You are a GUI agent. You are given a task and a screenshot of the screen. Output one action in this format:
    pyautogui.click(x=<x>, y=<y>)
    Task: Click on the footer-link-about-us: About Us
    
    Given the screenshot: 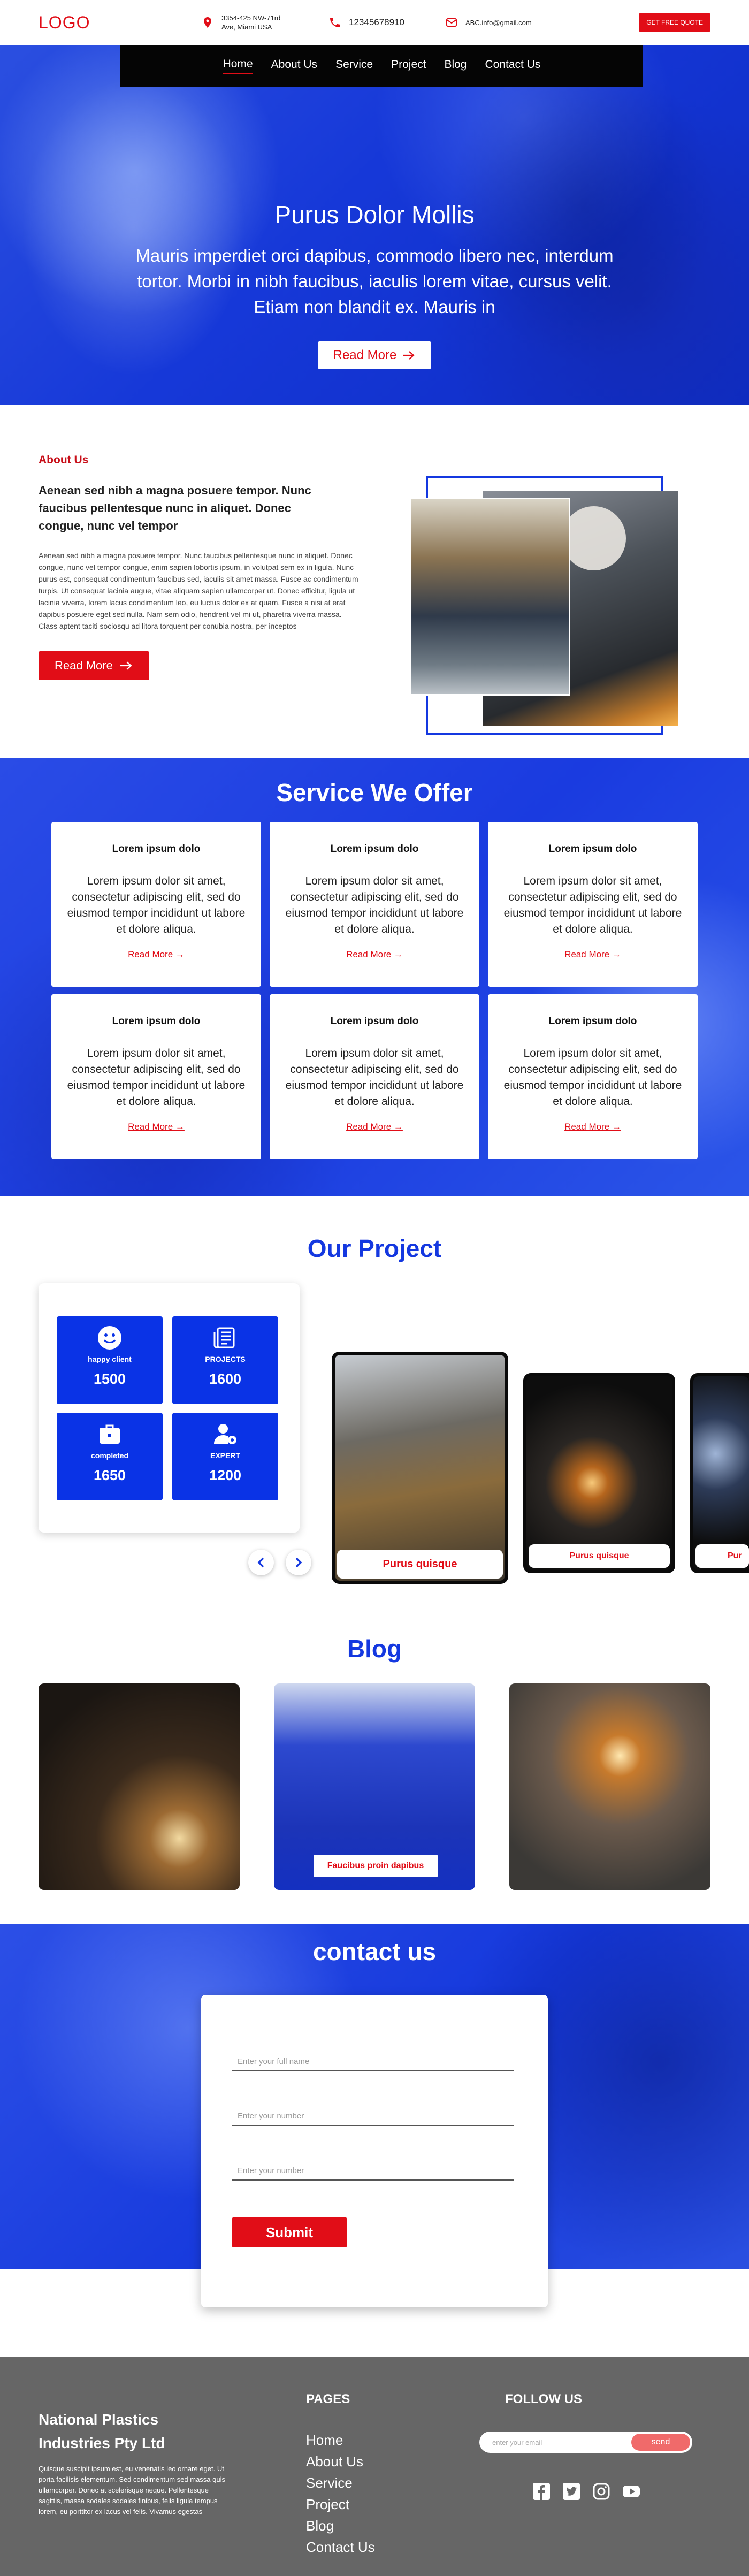 What is the action you would take?
    pyautogui.click(x=335, y=2461)
    